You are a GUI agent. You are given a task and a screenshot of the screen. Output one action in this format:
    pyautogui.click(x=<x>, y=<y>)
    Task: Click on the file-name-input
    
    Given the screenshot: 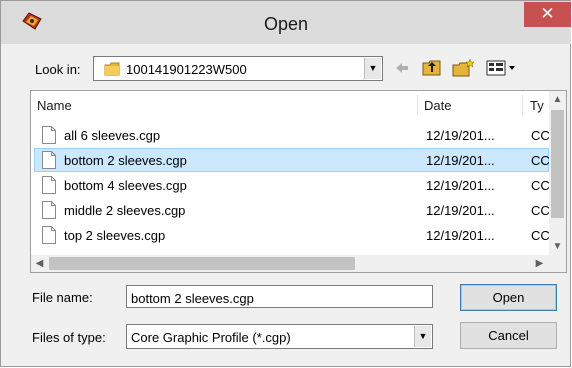 What is the action you would take?
    pyautogui.click(x=279, y=296)
    